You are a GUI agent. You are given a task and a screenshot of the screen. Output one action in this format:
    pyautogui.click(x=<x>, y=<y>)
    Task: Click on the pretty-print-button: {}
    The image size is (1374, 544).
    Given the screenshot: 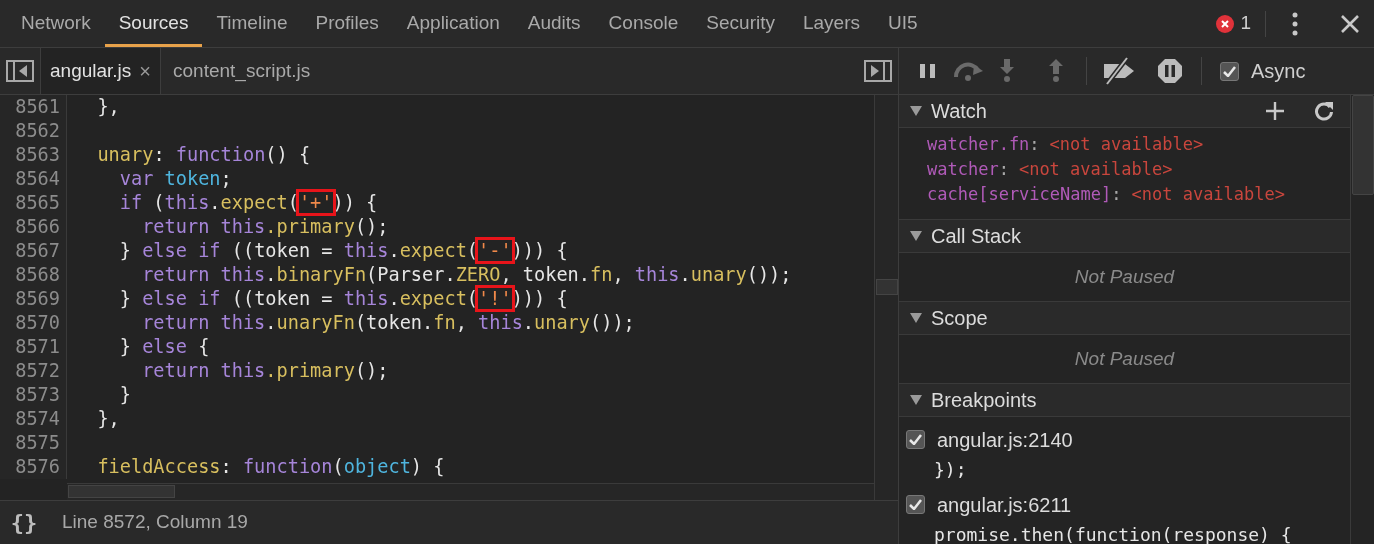 What is the action you would take?
    pyautogui.click(x=24, y=522)
    